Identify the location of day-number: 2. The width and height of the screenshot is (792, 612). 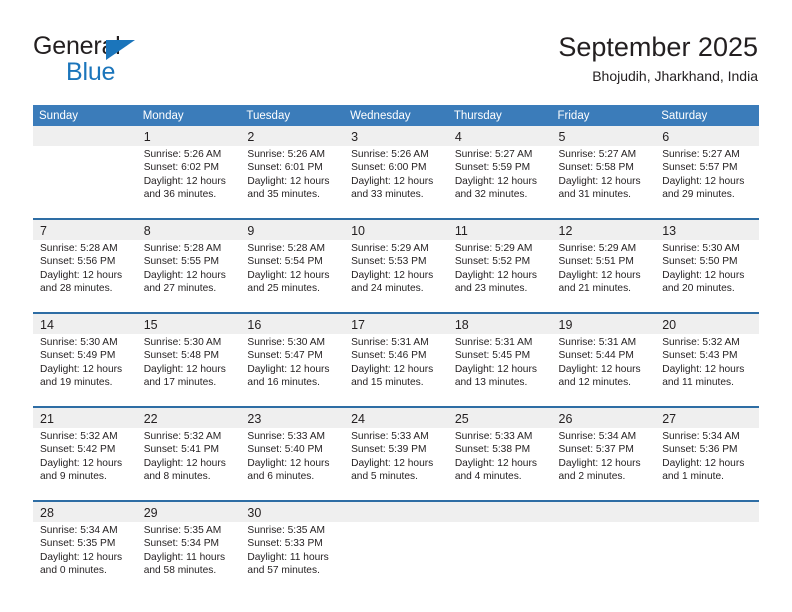
(292, 136).